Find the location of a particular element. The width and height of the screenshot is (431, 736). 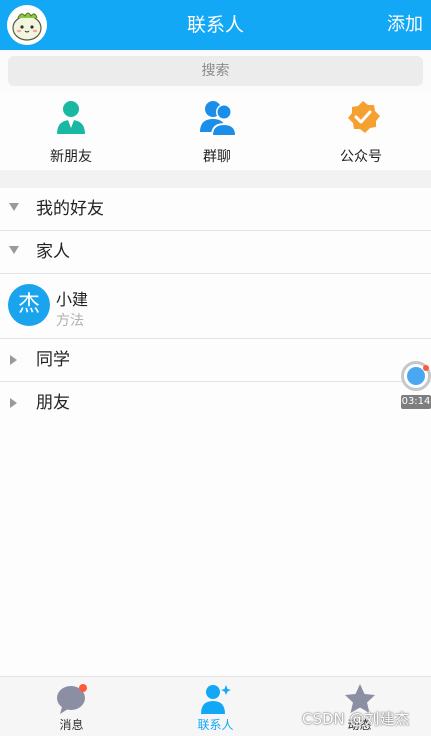

group-name: 家人 is located at coordinates (53, 252).